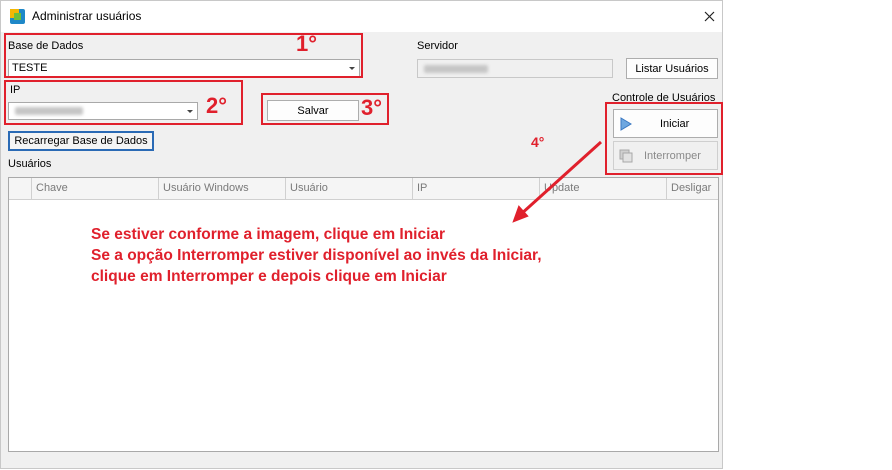 The image size is (892, 470). I want to click on column-header-desligar: Desligar, so click(692, 188).